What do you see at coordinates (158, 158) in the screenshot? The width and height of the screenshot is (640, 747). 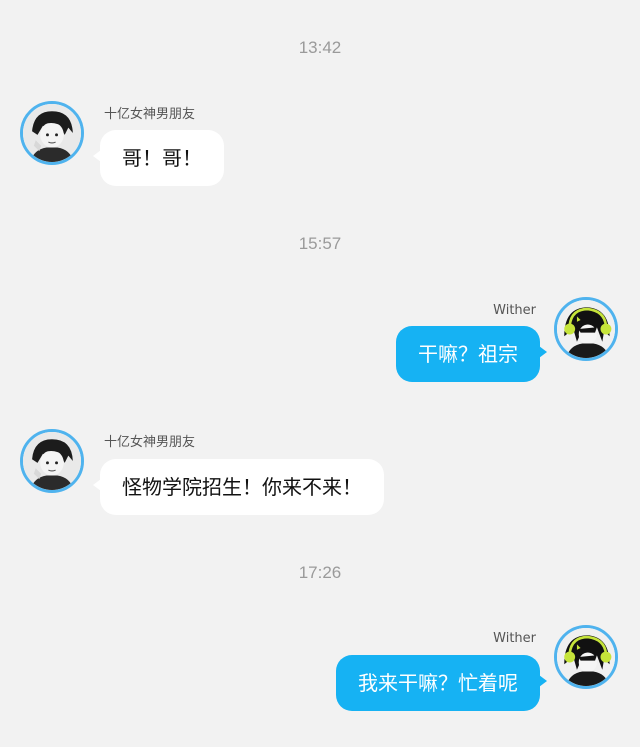 I see `incoming-message-bubble: 哥！哥！` at bounding box center [158, 158].